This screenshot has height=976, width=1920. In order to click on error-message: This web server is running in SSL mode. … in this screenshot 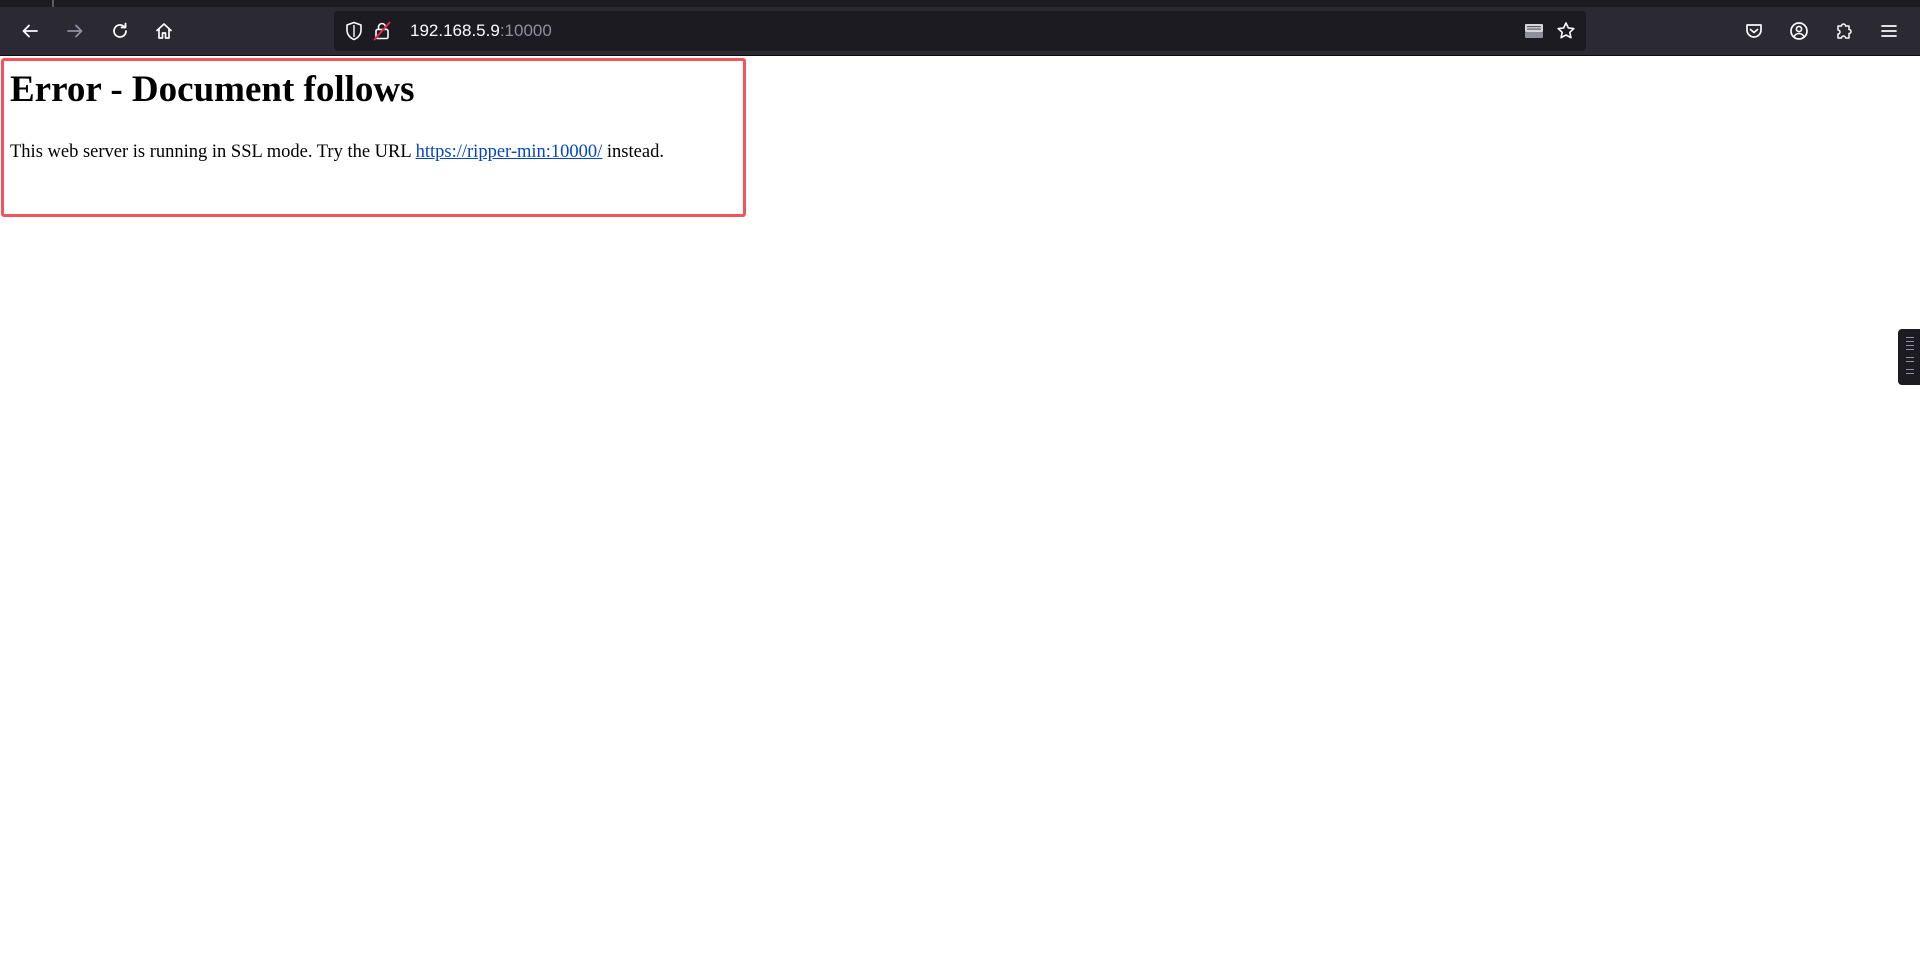, I will do `click(337, 152)`.